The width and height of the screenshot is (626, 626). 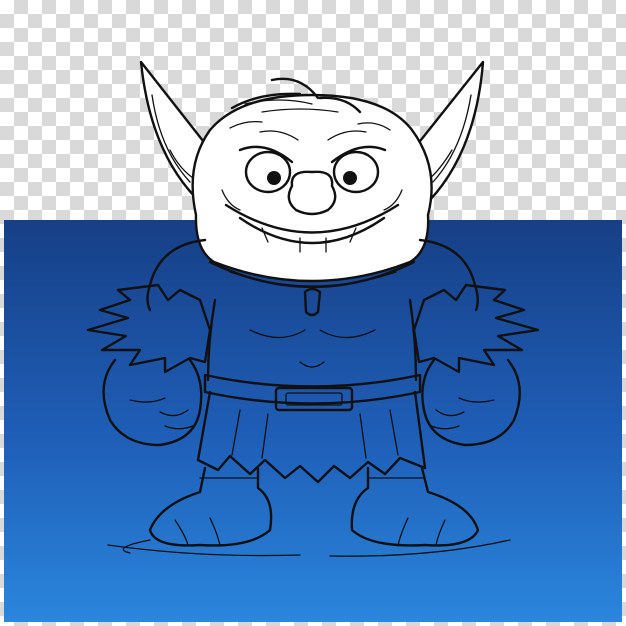 What do you see at coordinates (312, 180) in the screenshot?
I see `goblin-head` at bounding box center [312, 180].